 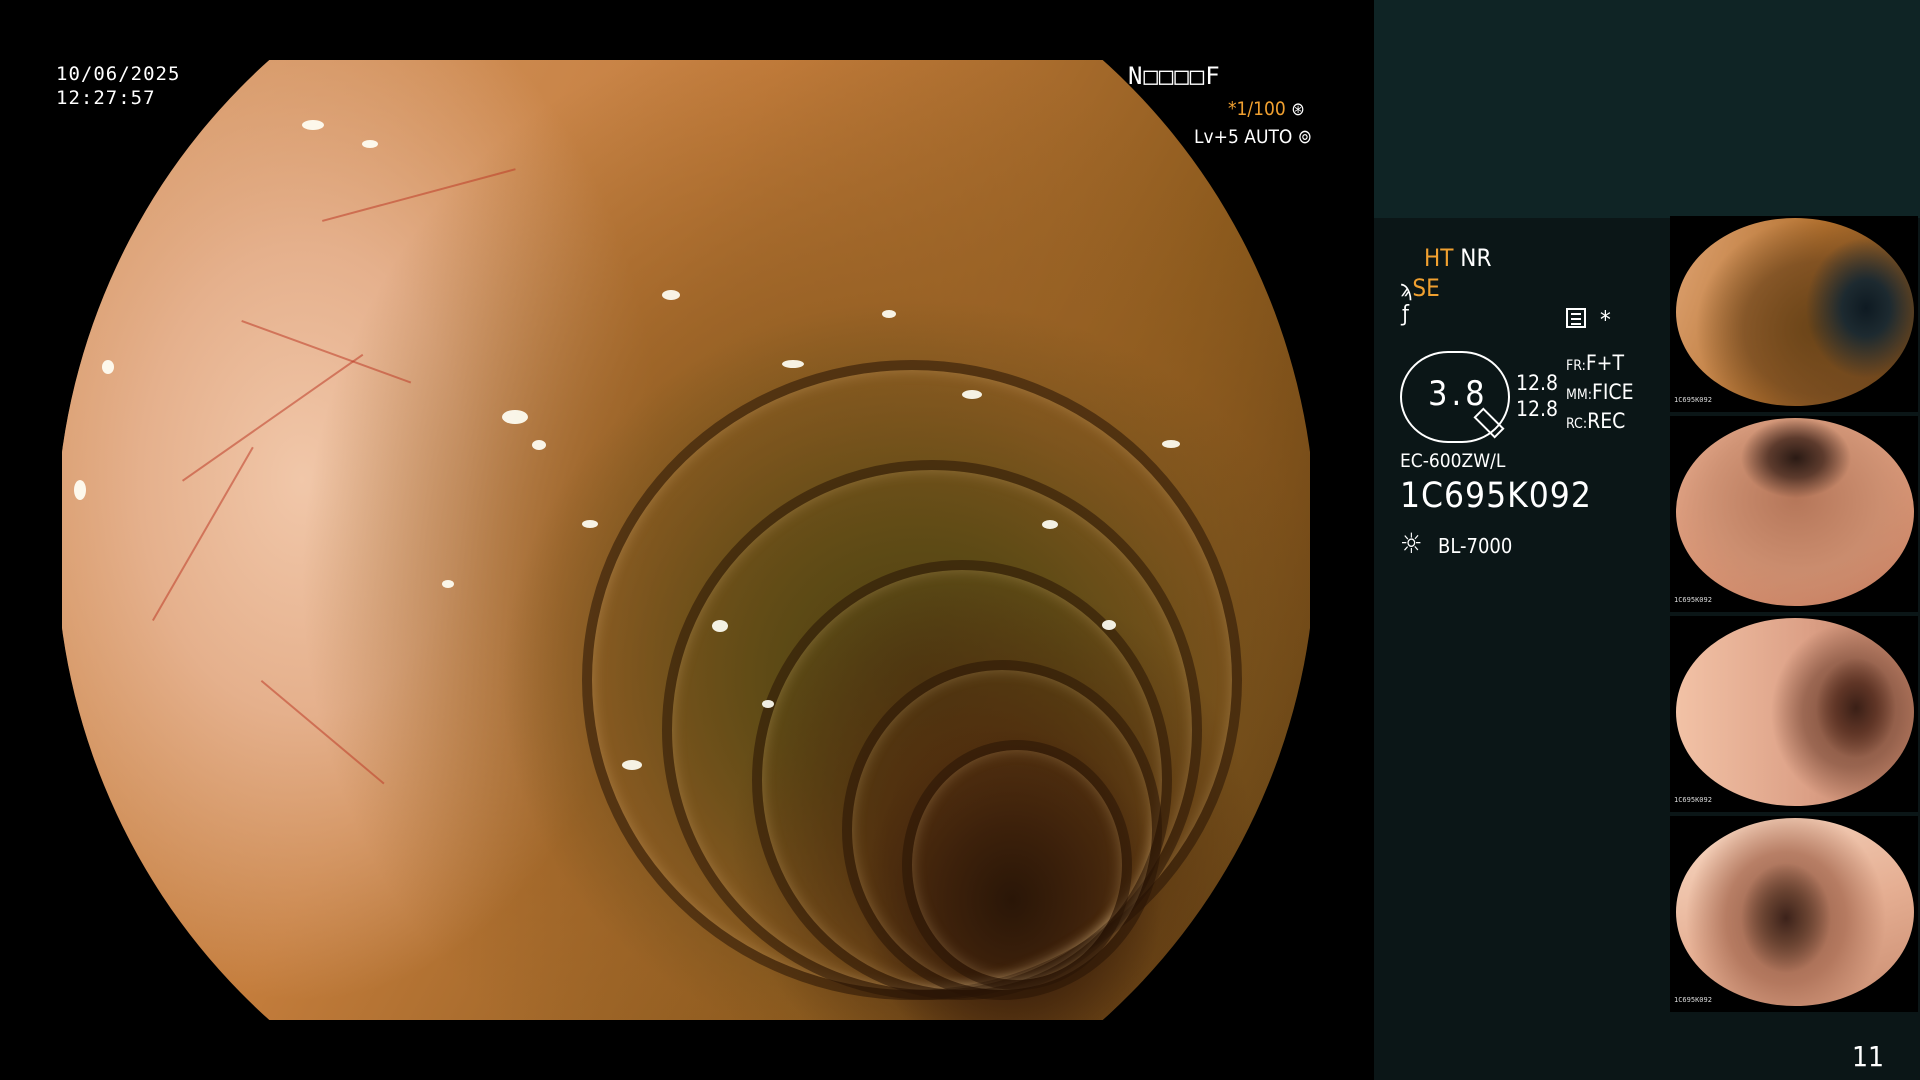 I want to click on iris-level-label: Lv+5 AUTO, so click(x=1243, y=137).